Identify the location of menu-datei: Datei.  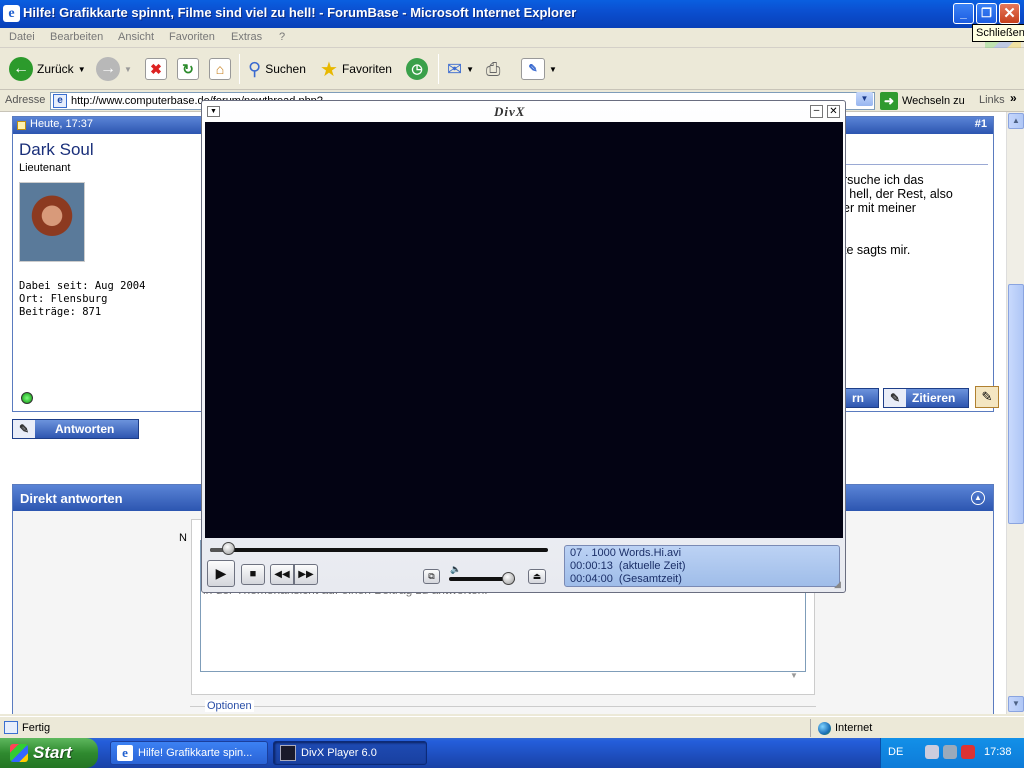
(22, 37).